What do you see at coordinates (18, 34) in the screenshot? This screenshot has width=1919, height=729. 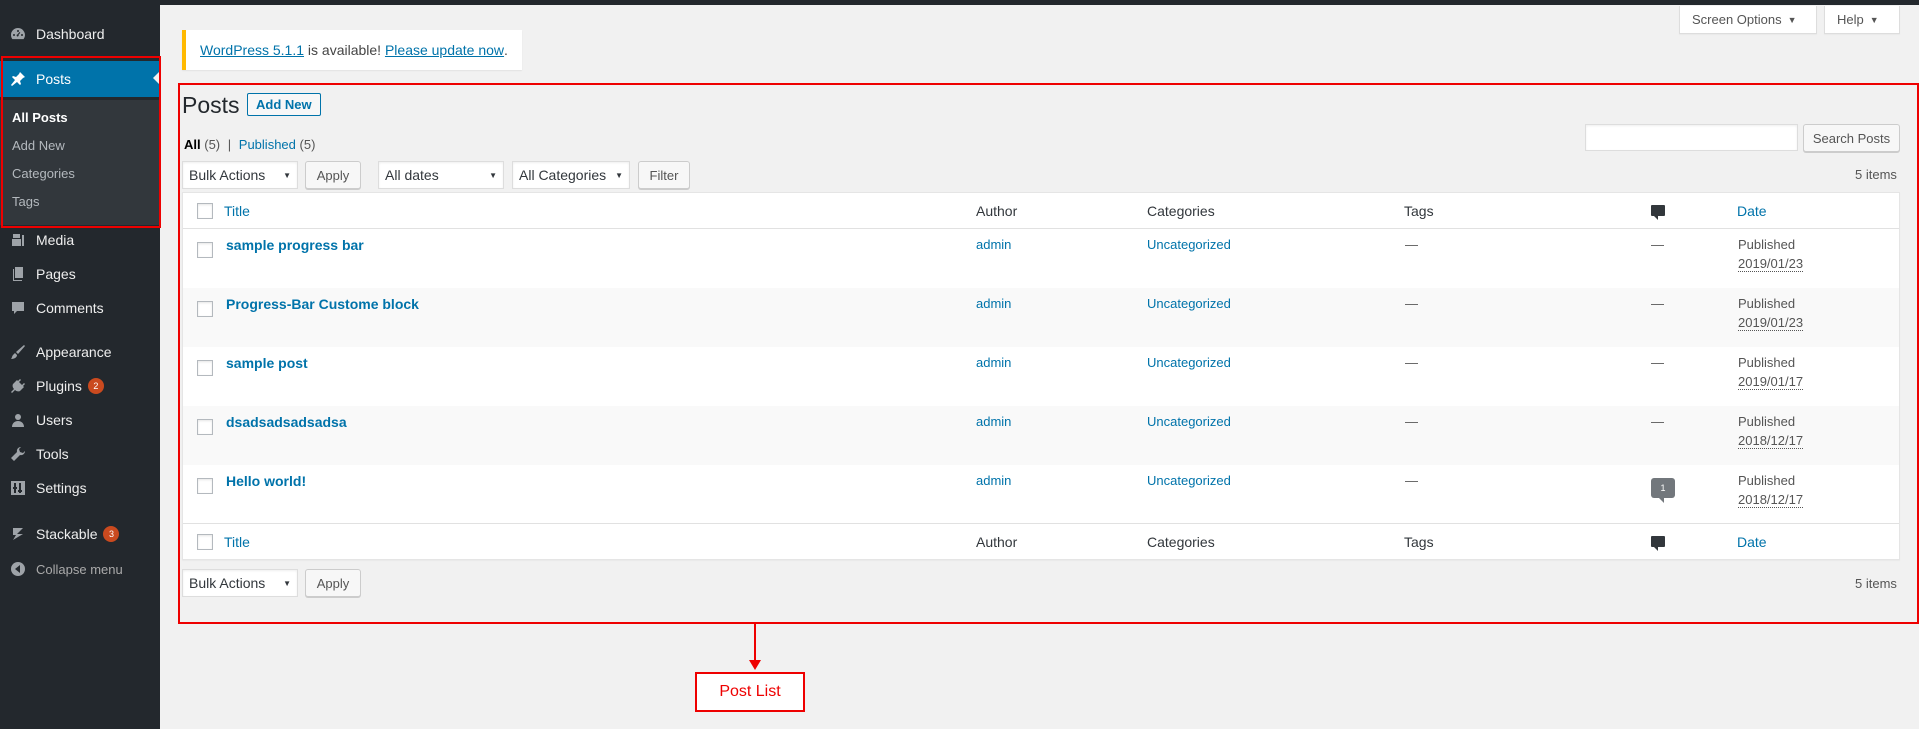 I see `dashboard-icon` at bounding box center [18, 34].